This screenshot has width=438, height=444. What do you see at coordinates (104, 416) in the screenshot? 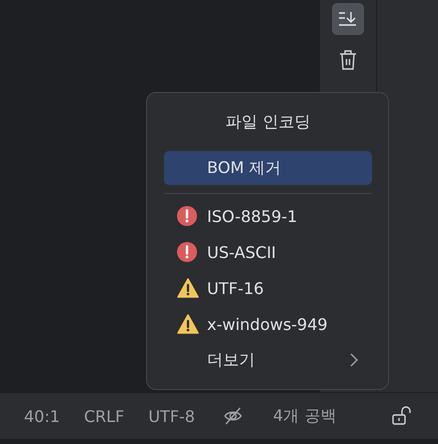
I see `line-separator: CRLF` at bounding box center [104, 416].